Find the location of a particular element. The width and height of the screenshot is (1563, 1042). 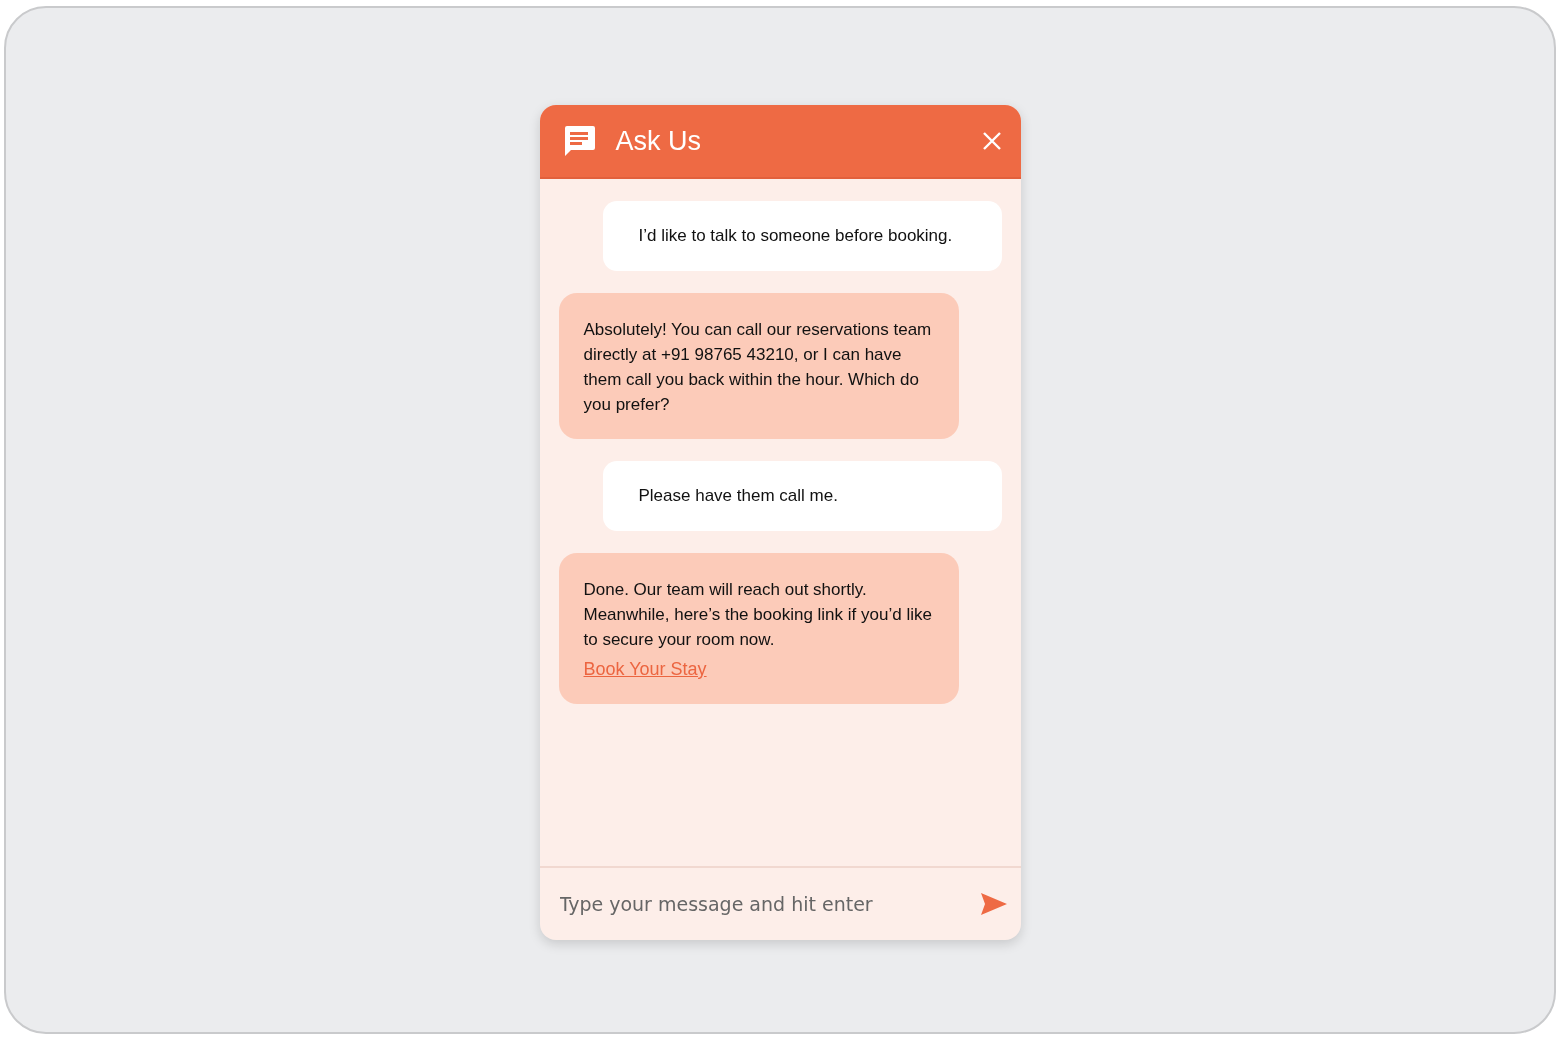

close-icon is located at coordinates (991, 141).